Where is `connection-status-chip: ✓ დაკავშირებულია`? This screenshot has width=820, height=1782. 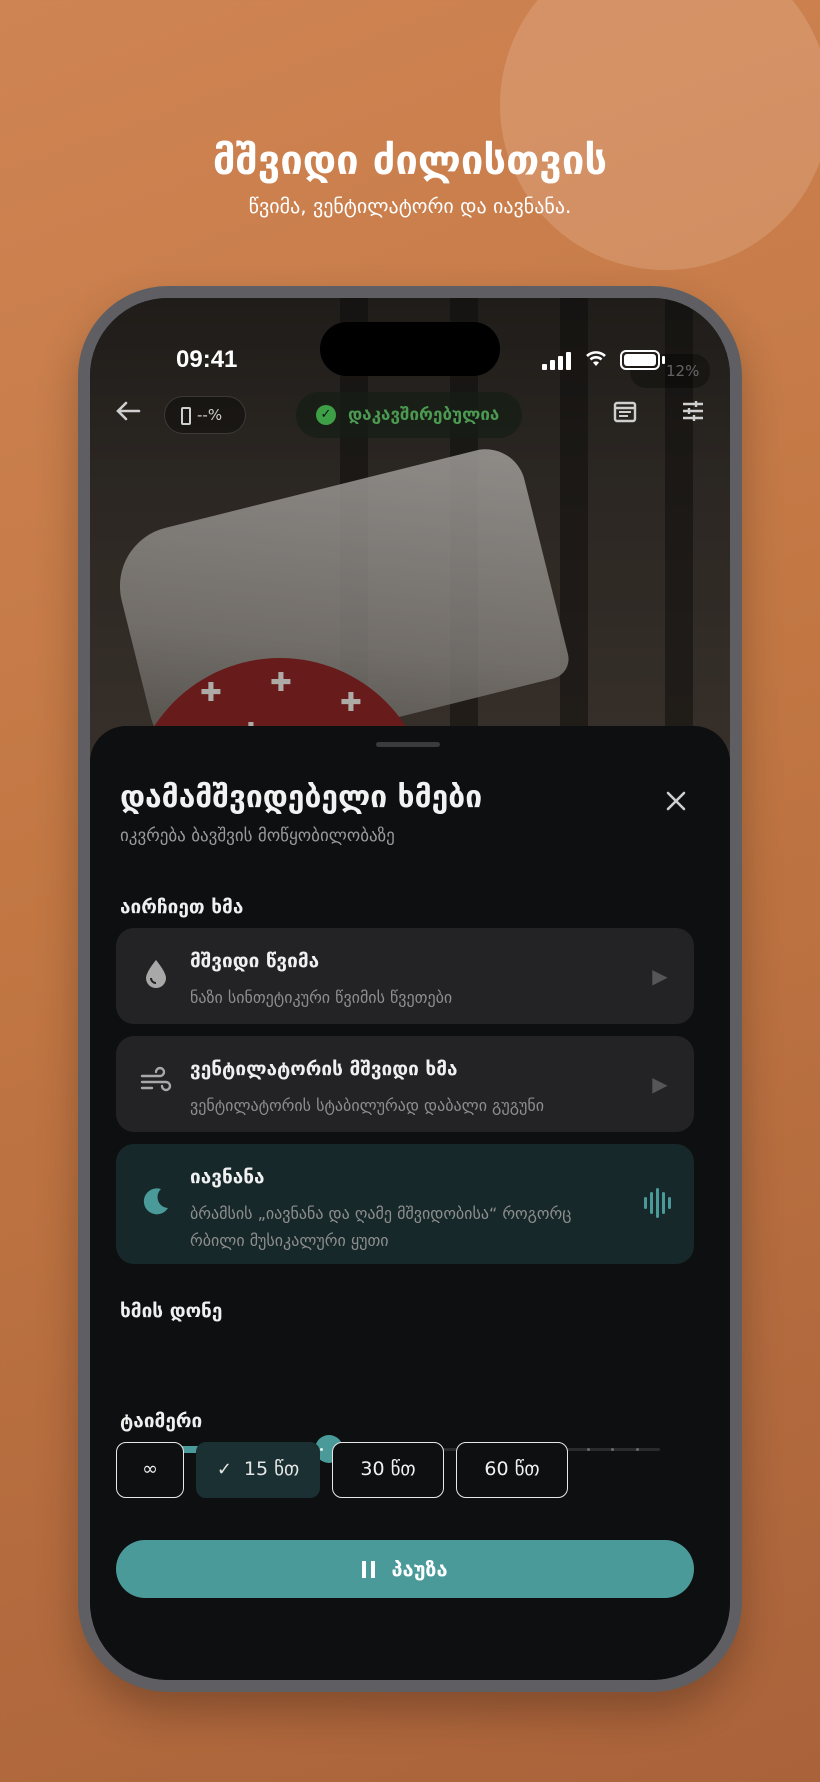
connection-status-chip: ✓ დაკავშირებულია is located at coordinates (409, 415).